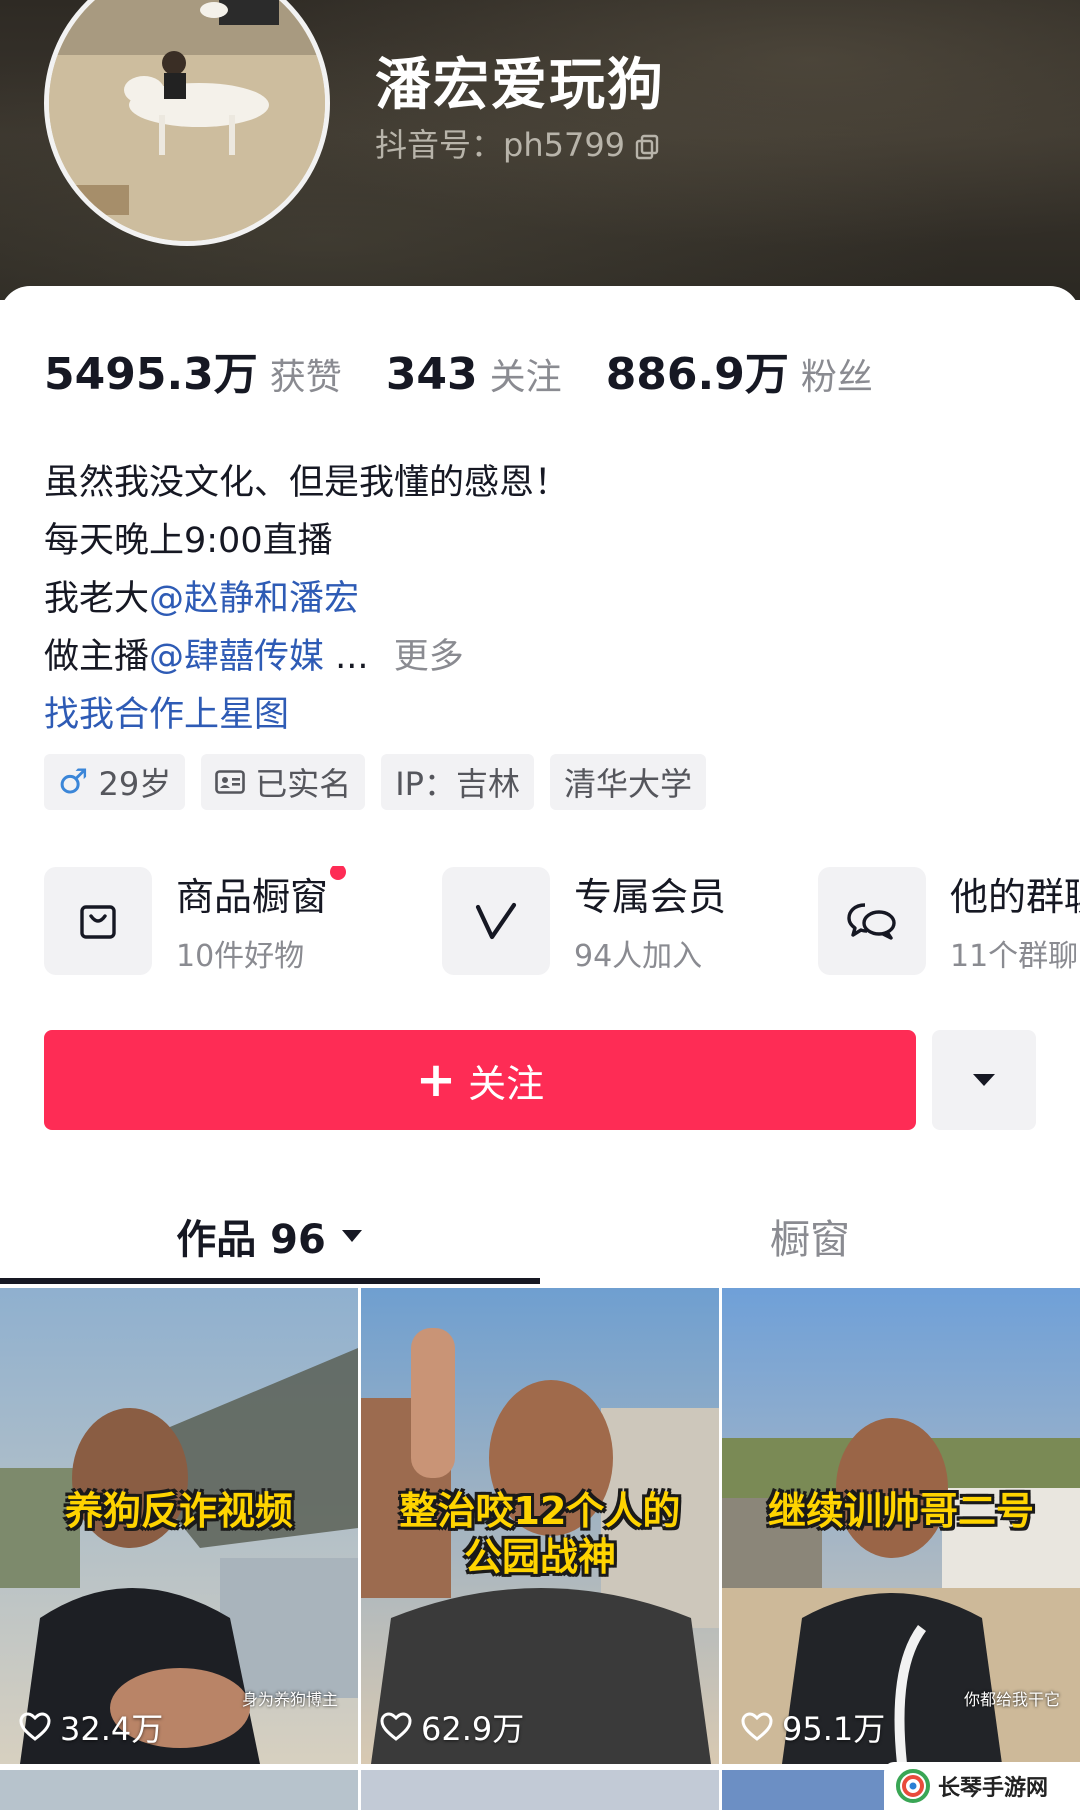 The width and height of the screenshot is (1080, 1810). Describe the element at coordinates (584, 920) in the screenshot. I see `shortcut-membership: 专属会员 94人加入` at that location.